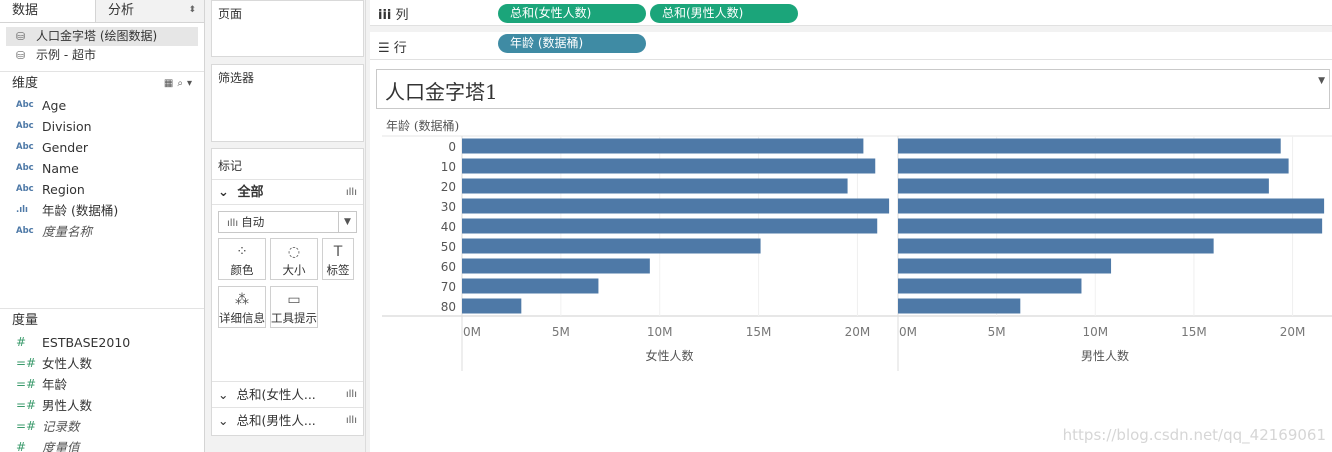 This screenshot has height=452, width=1332. What do you see at coordinates (287, 192) in the screenshot?
I see `marks-all-header: ⌄ 全部 ıllı` at bounding box center [287, 192].